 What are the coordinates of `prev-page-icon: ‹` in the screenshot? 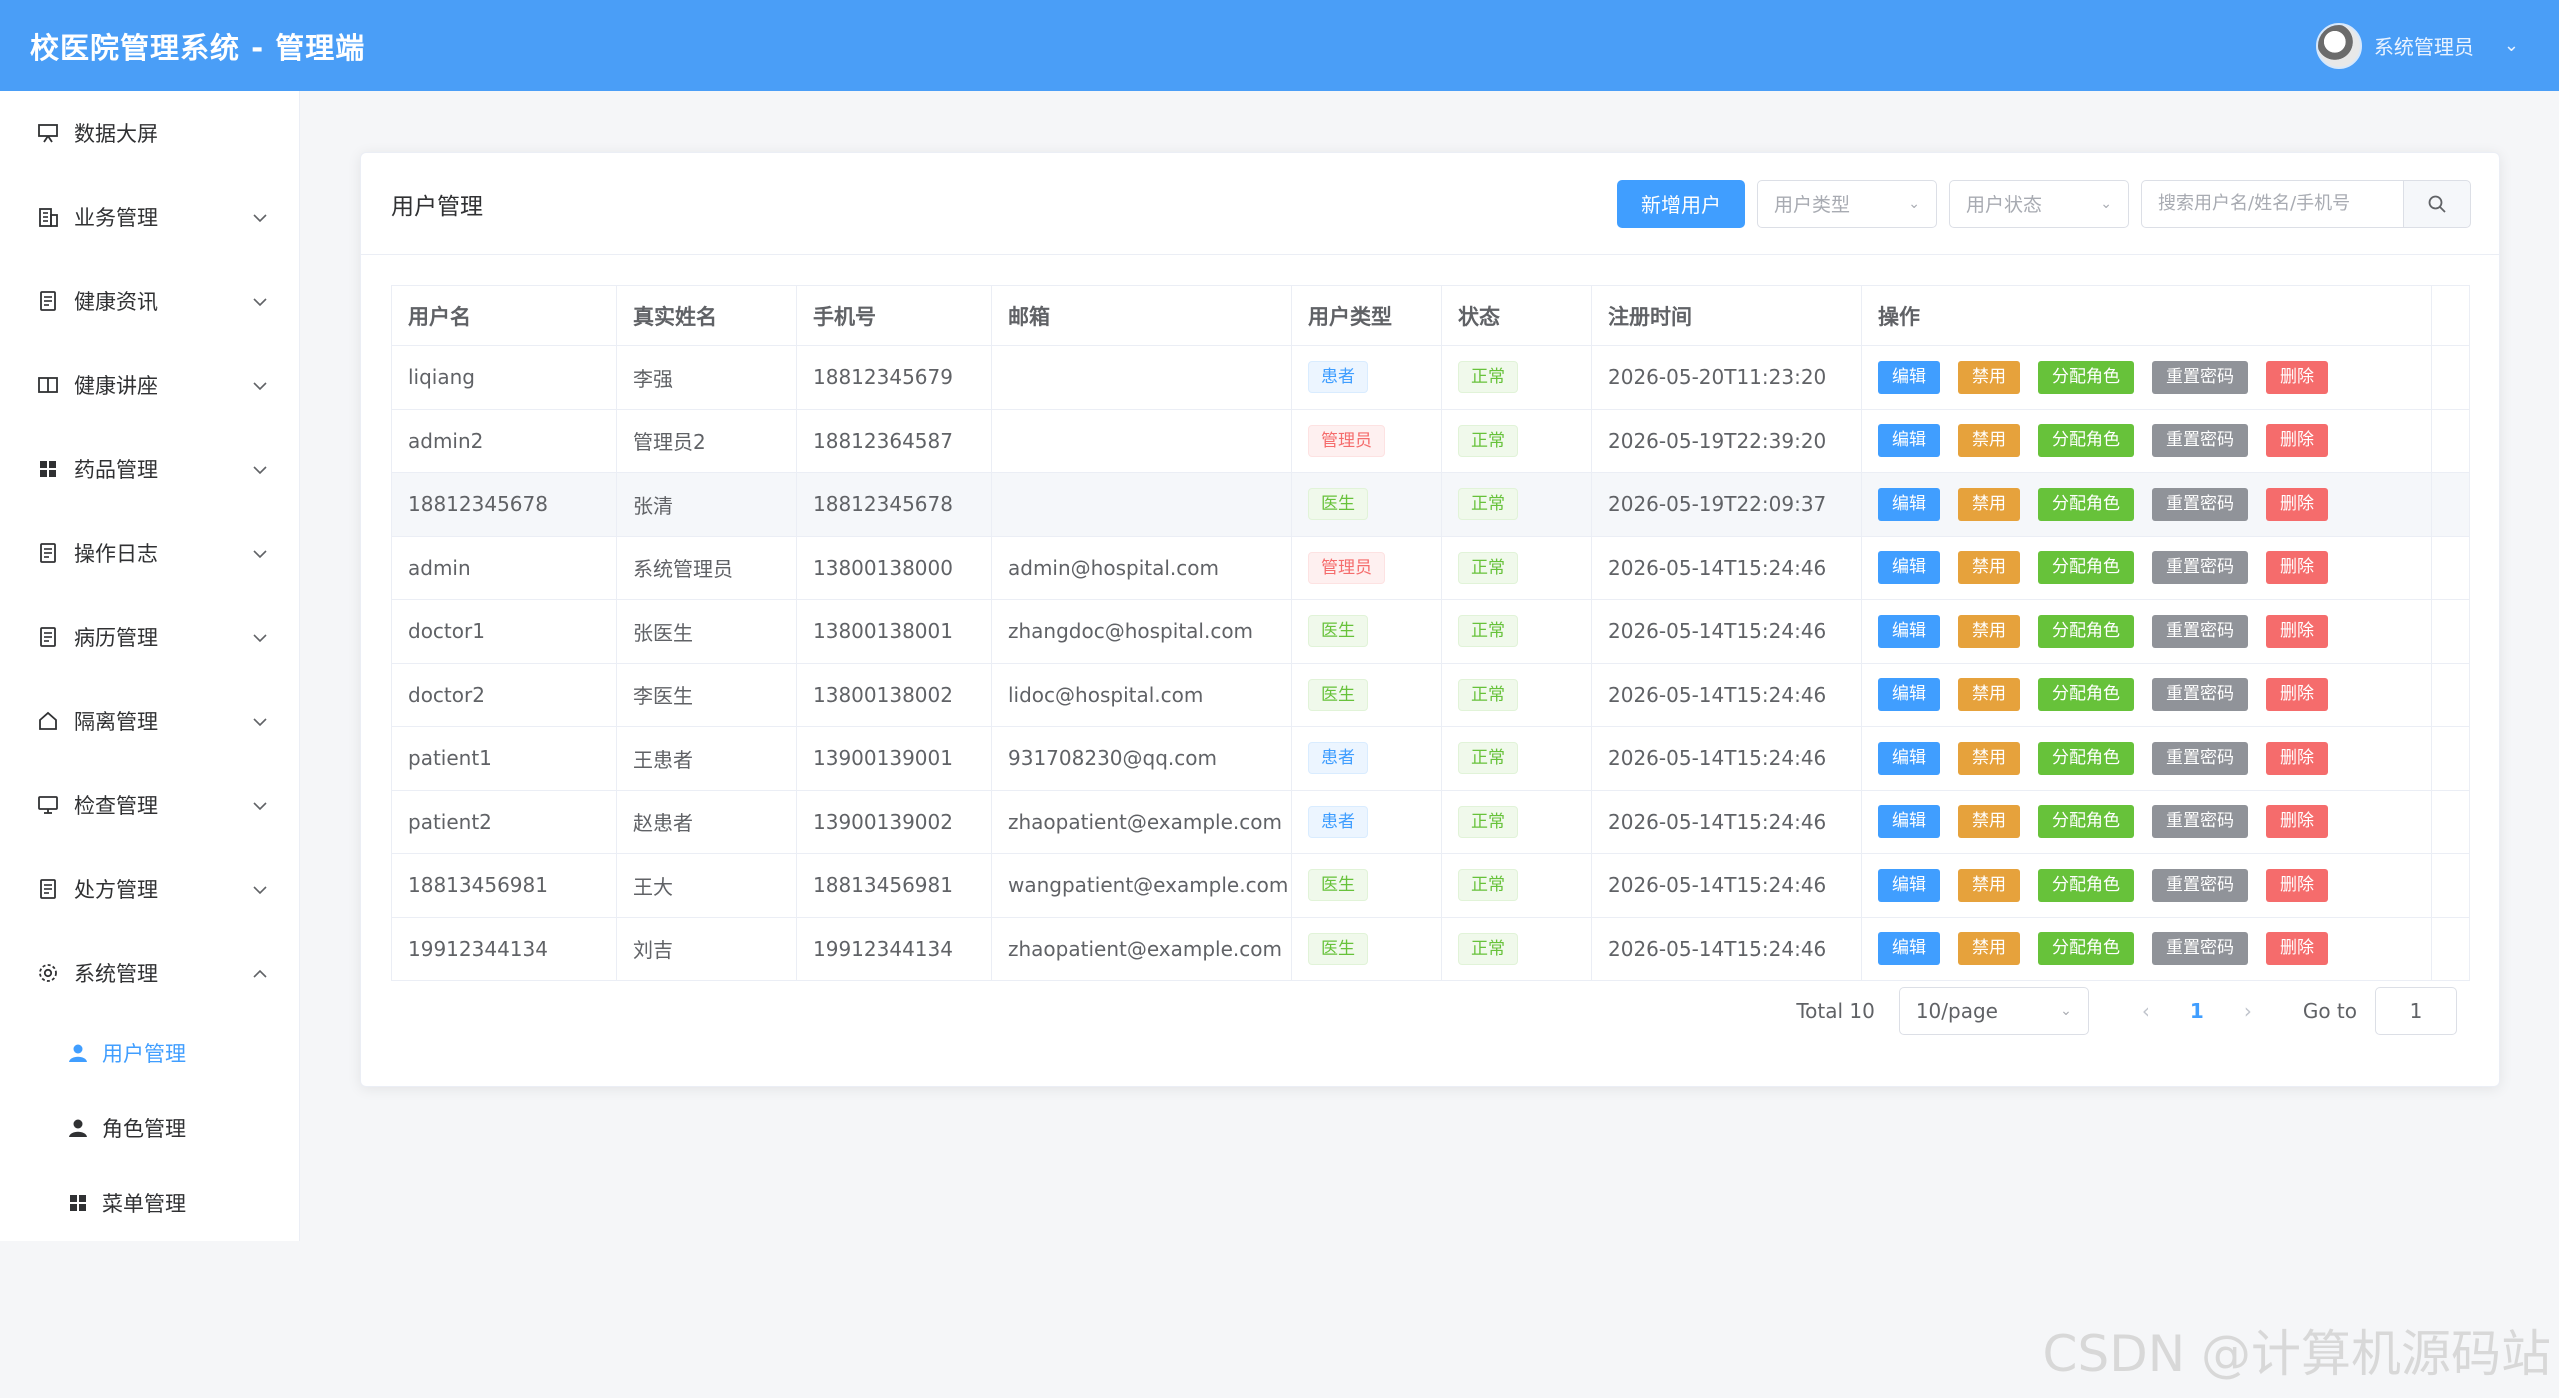 It's located at (2146, 1011).